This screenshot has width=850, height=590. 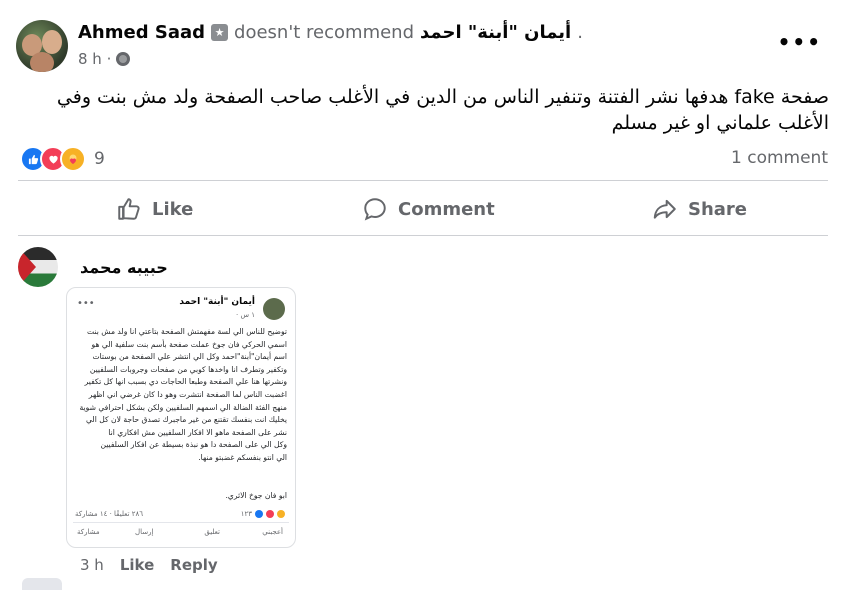 I want to click on shot-like: أعجبني, so click(x=272, y=532).